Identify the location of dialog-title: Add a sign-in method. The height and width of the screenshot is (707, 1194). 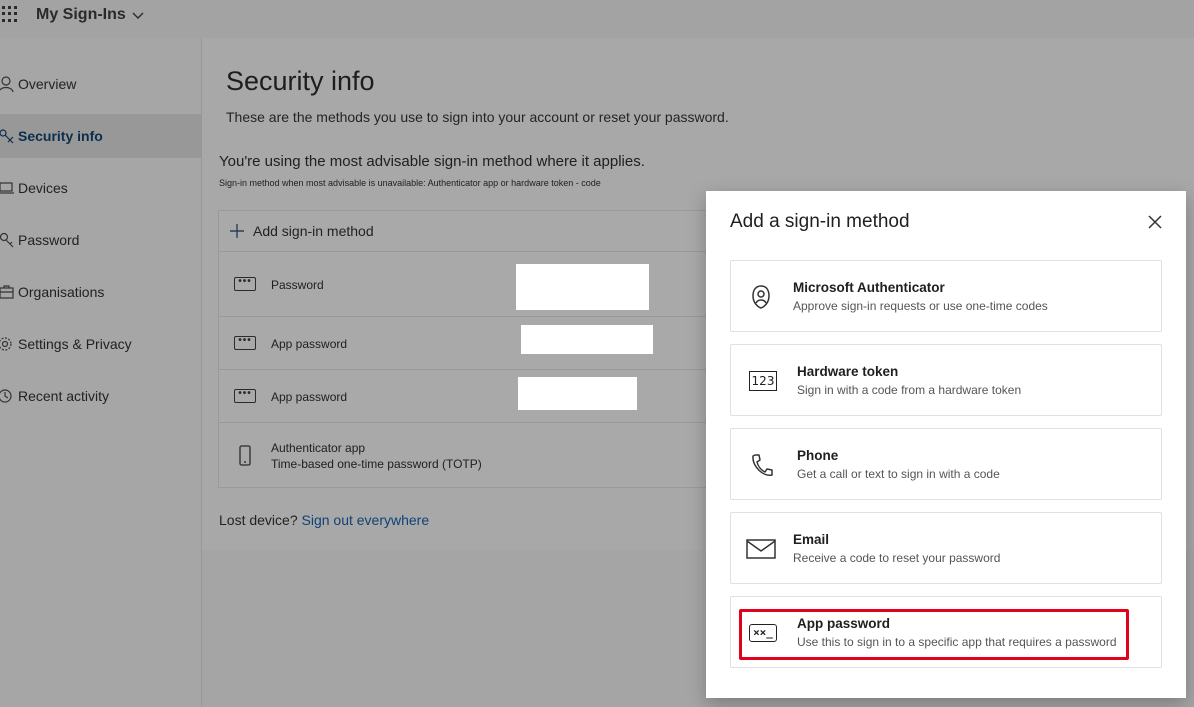
(820, 221).